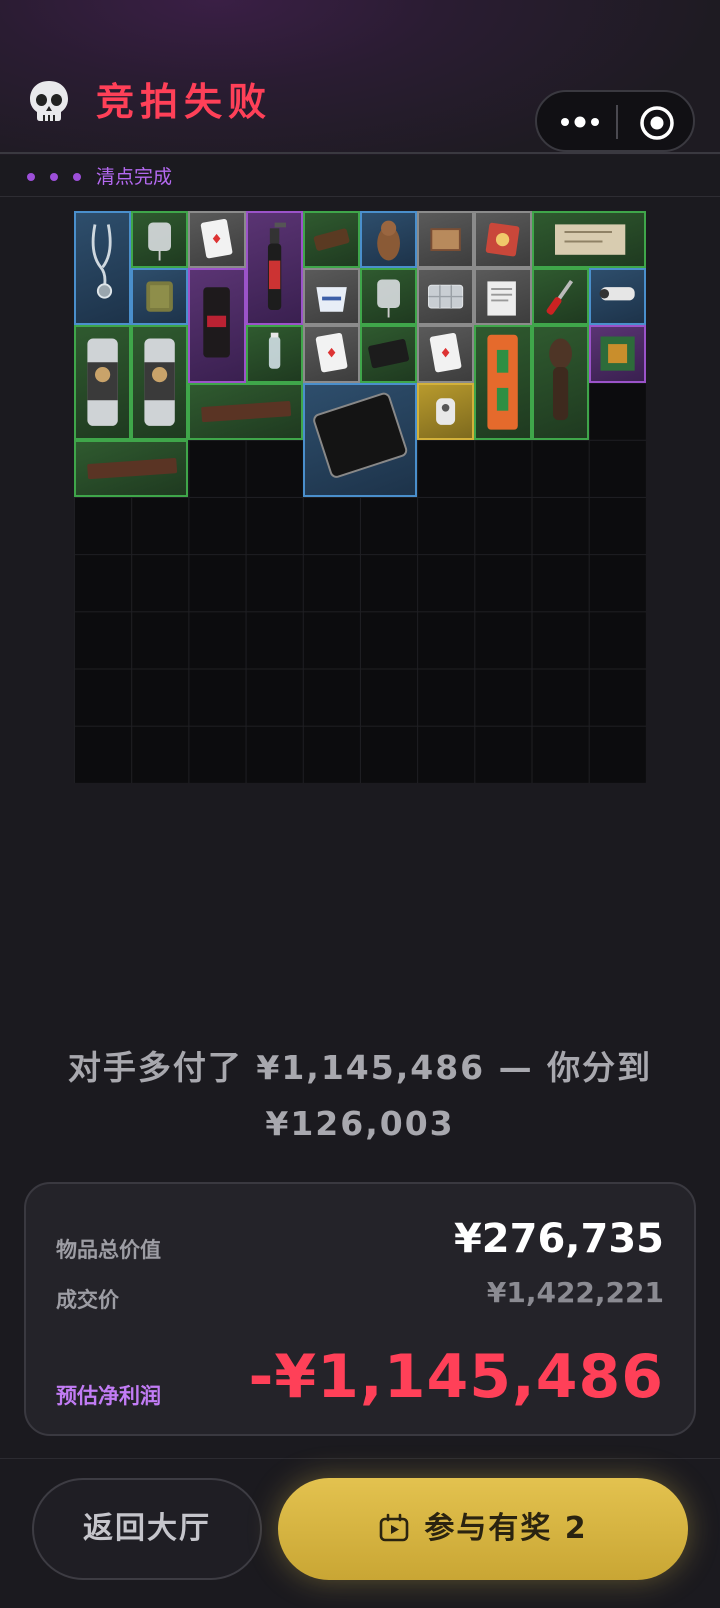 Image resolution: width=720 pixels, height=1608 pixels. I want to click on item-documents, so click(503, 297).